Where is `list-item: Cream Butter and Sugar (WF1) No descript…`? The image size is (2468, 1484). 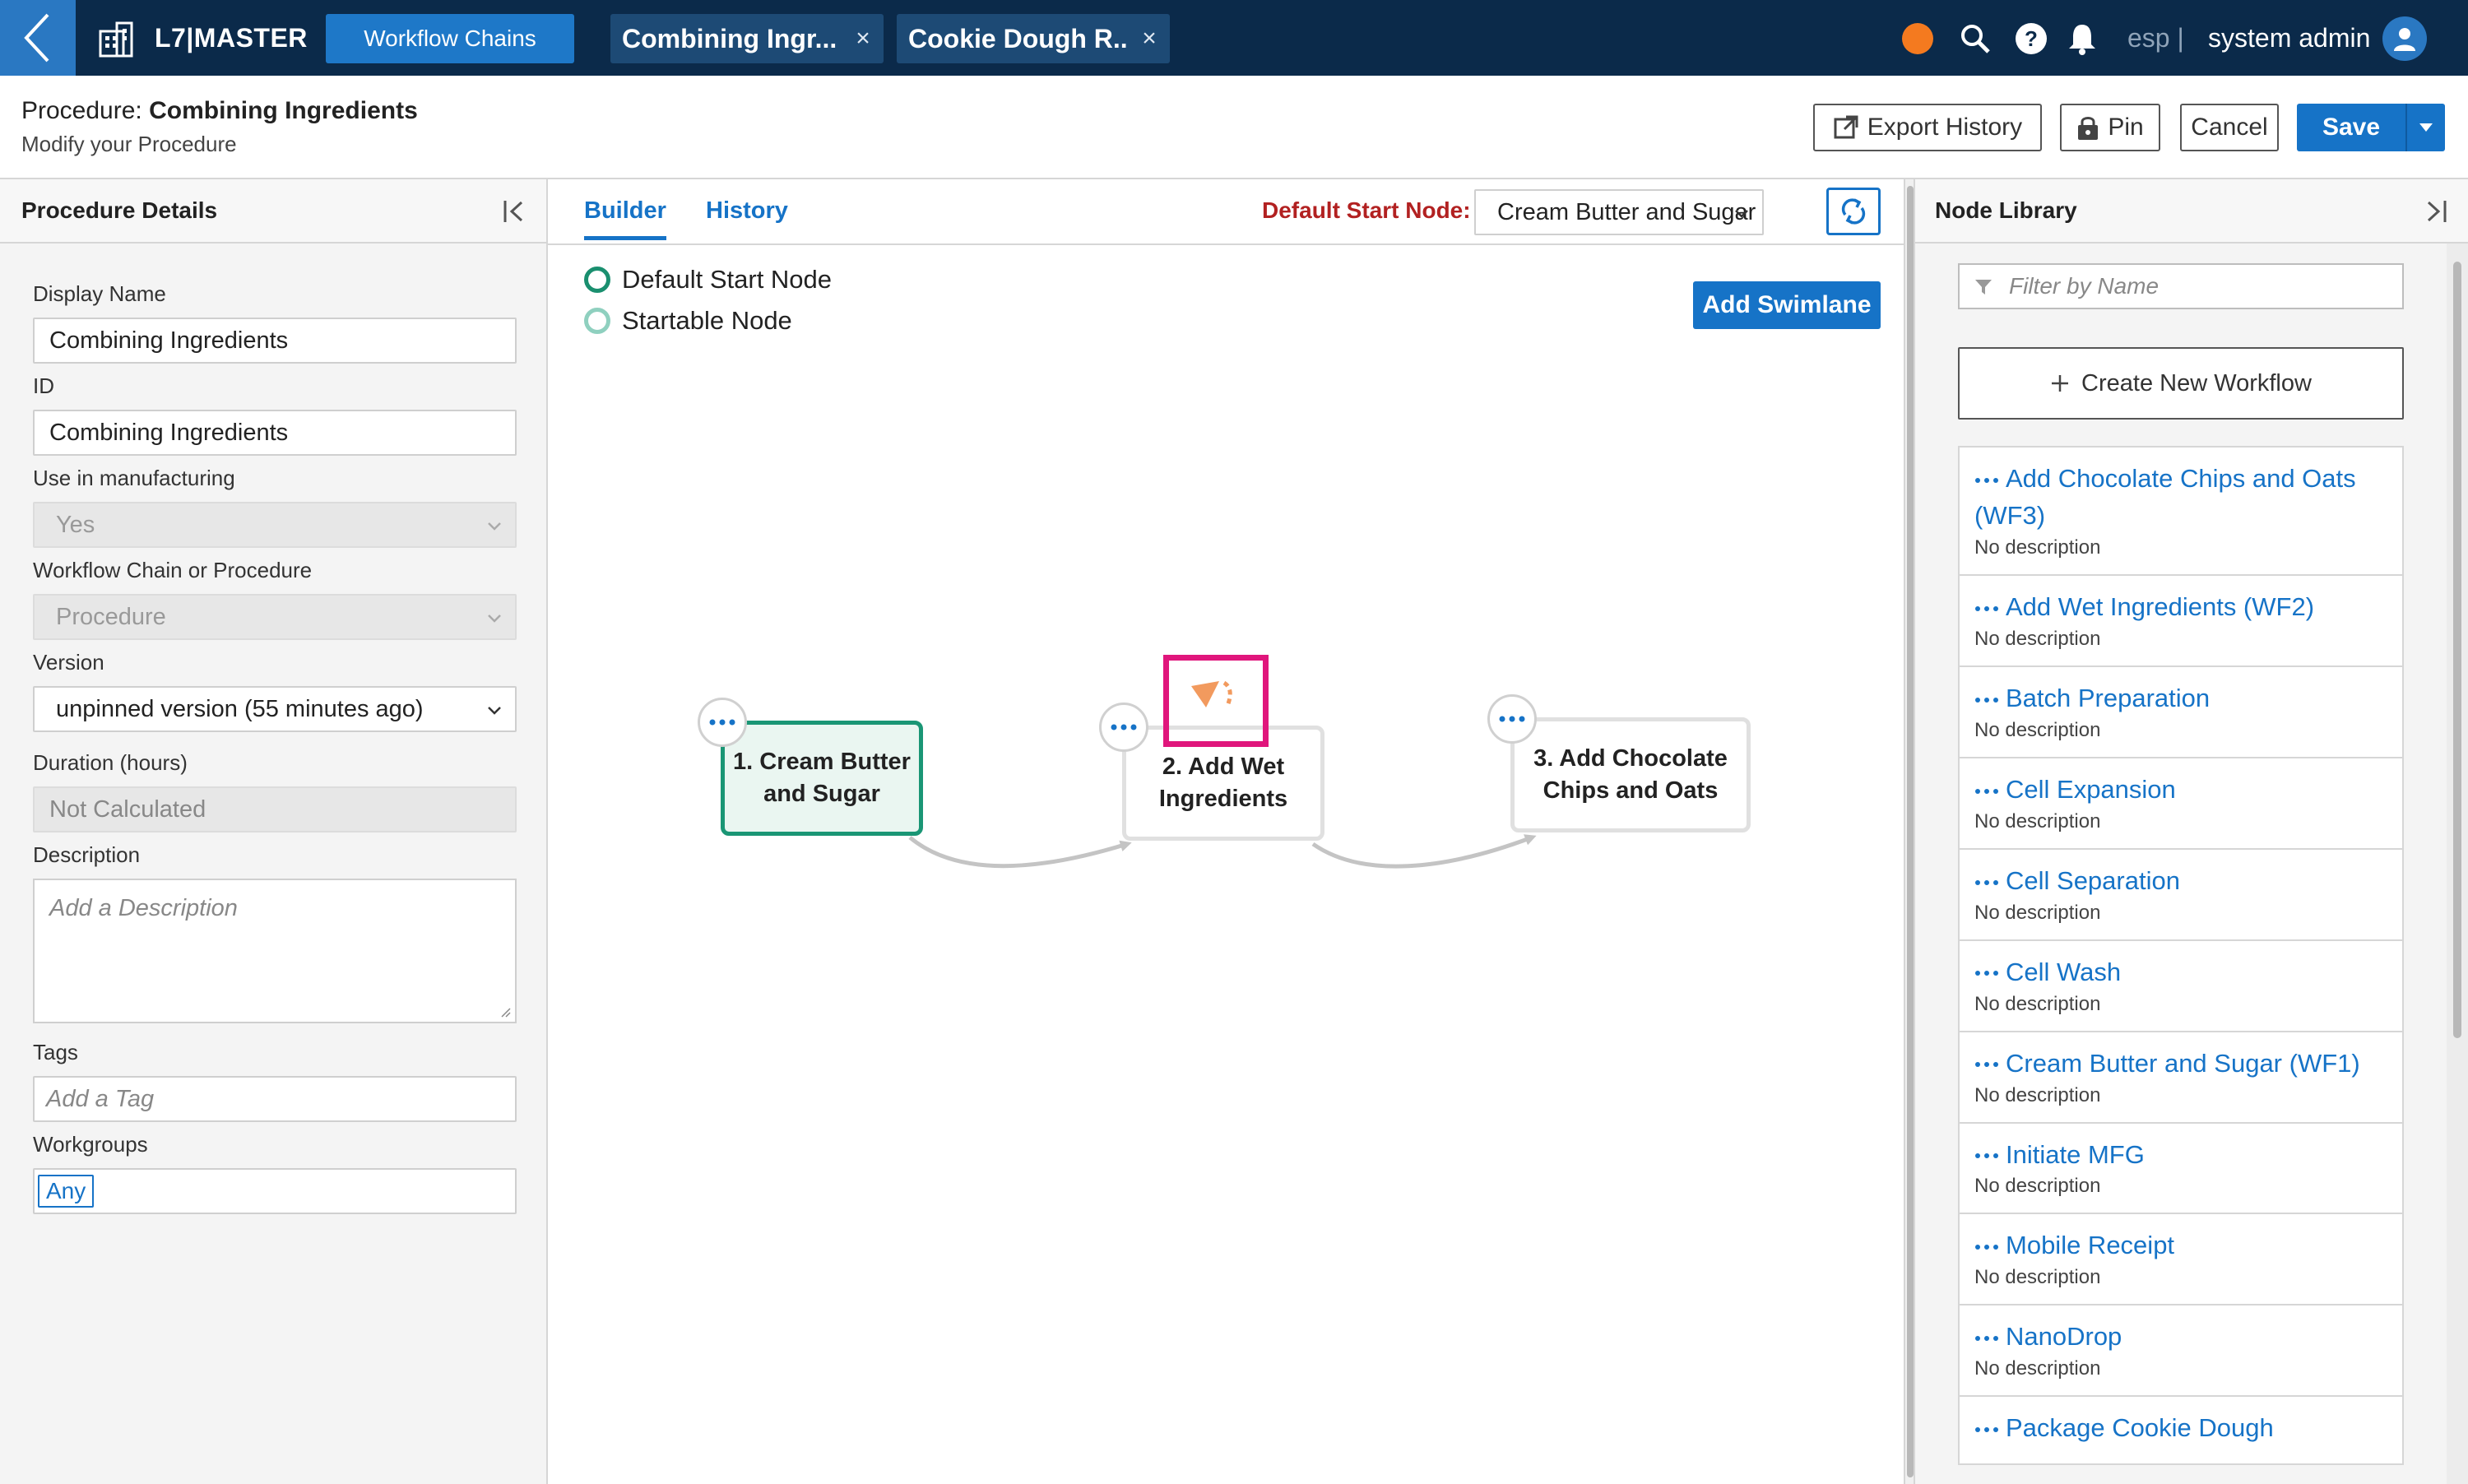 list-item: Cream Butter and Sugar (WF1) No descript… is located at coordinates (2181, 1078).